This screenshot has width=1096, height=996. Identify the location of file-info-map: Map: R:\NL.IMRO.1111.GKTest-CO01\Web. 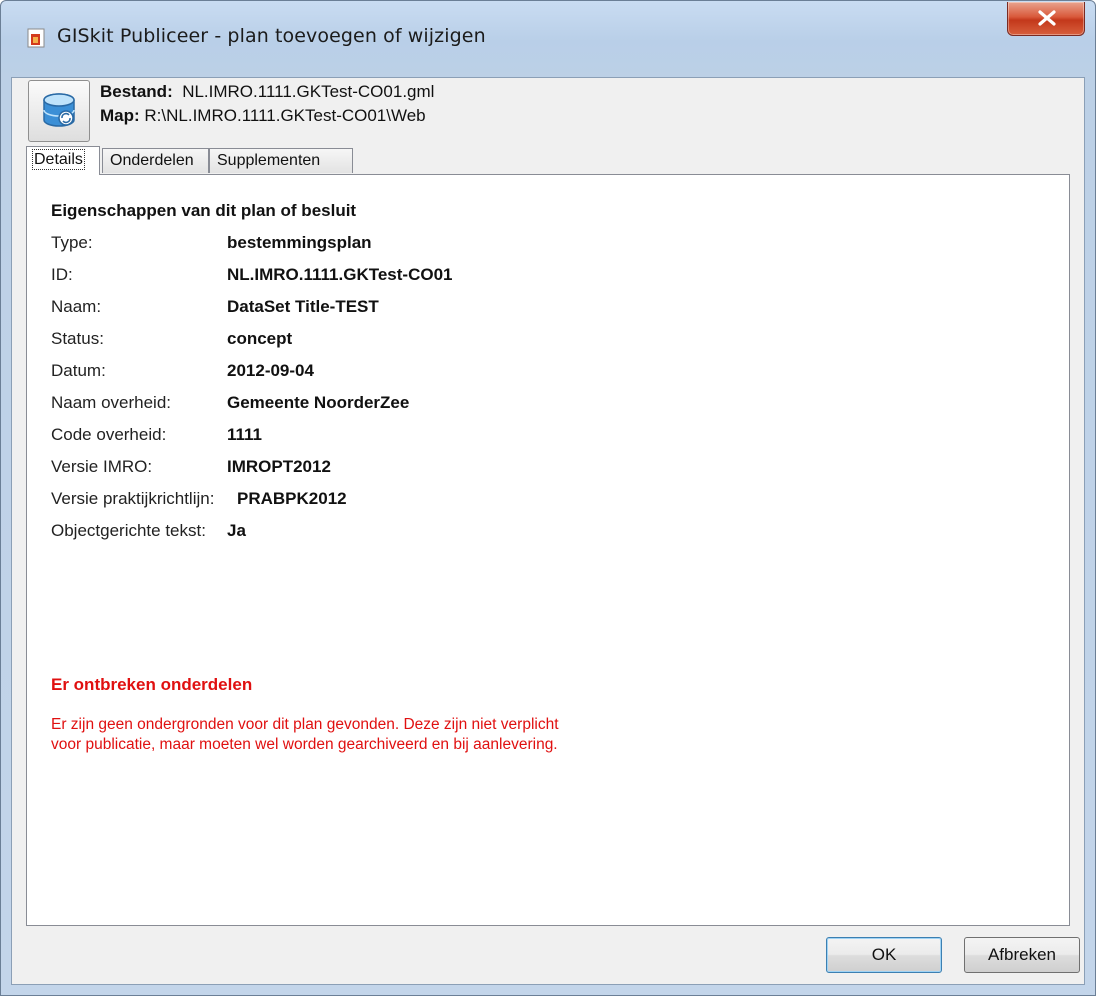
(263, 116).